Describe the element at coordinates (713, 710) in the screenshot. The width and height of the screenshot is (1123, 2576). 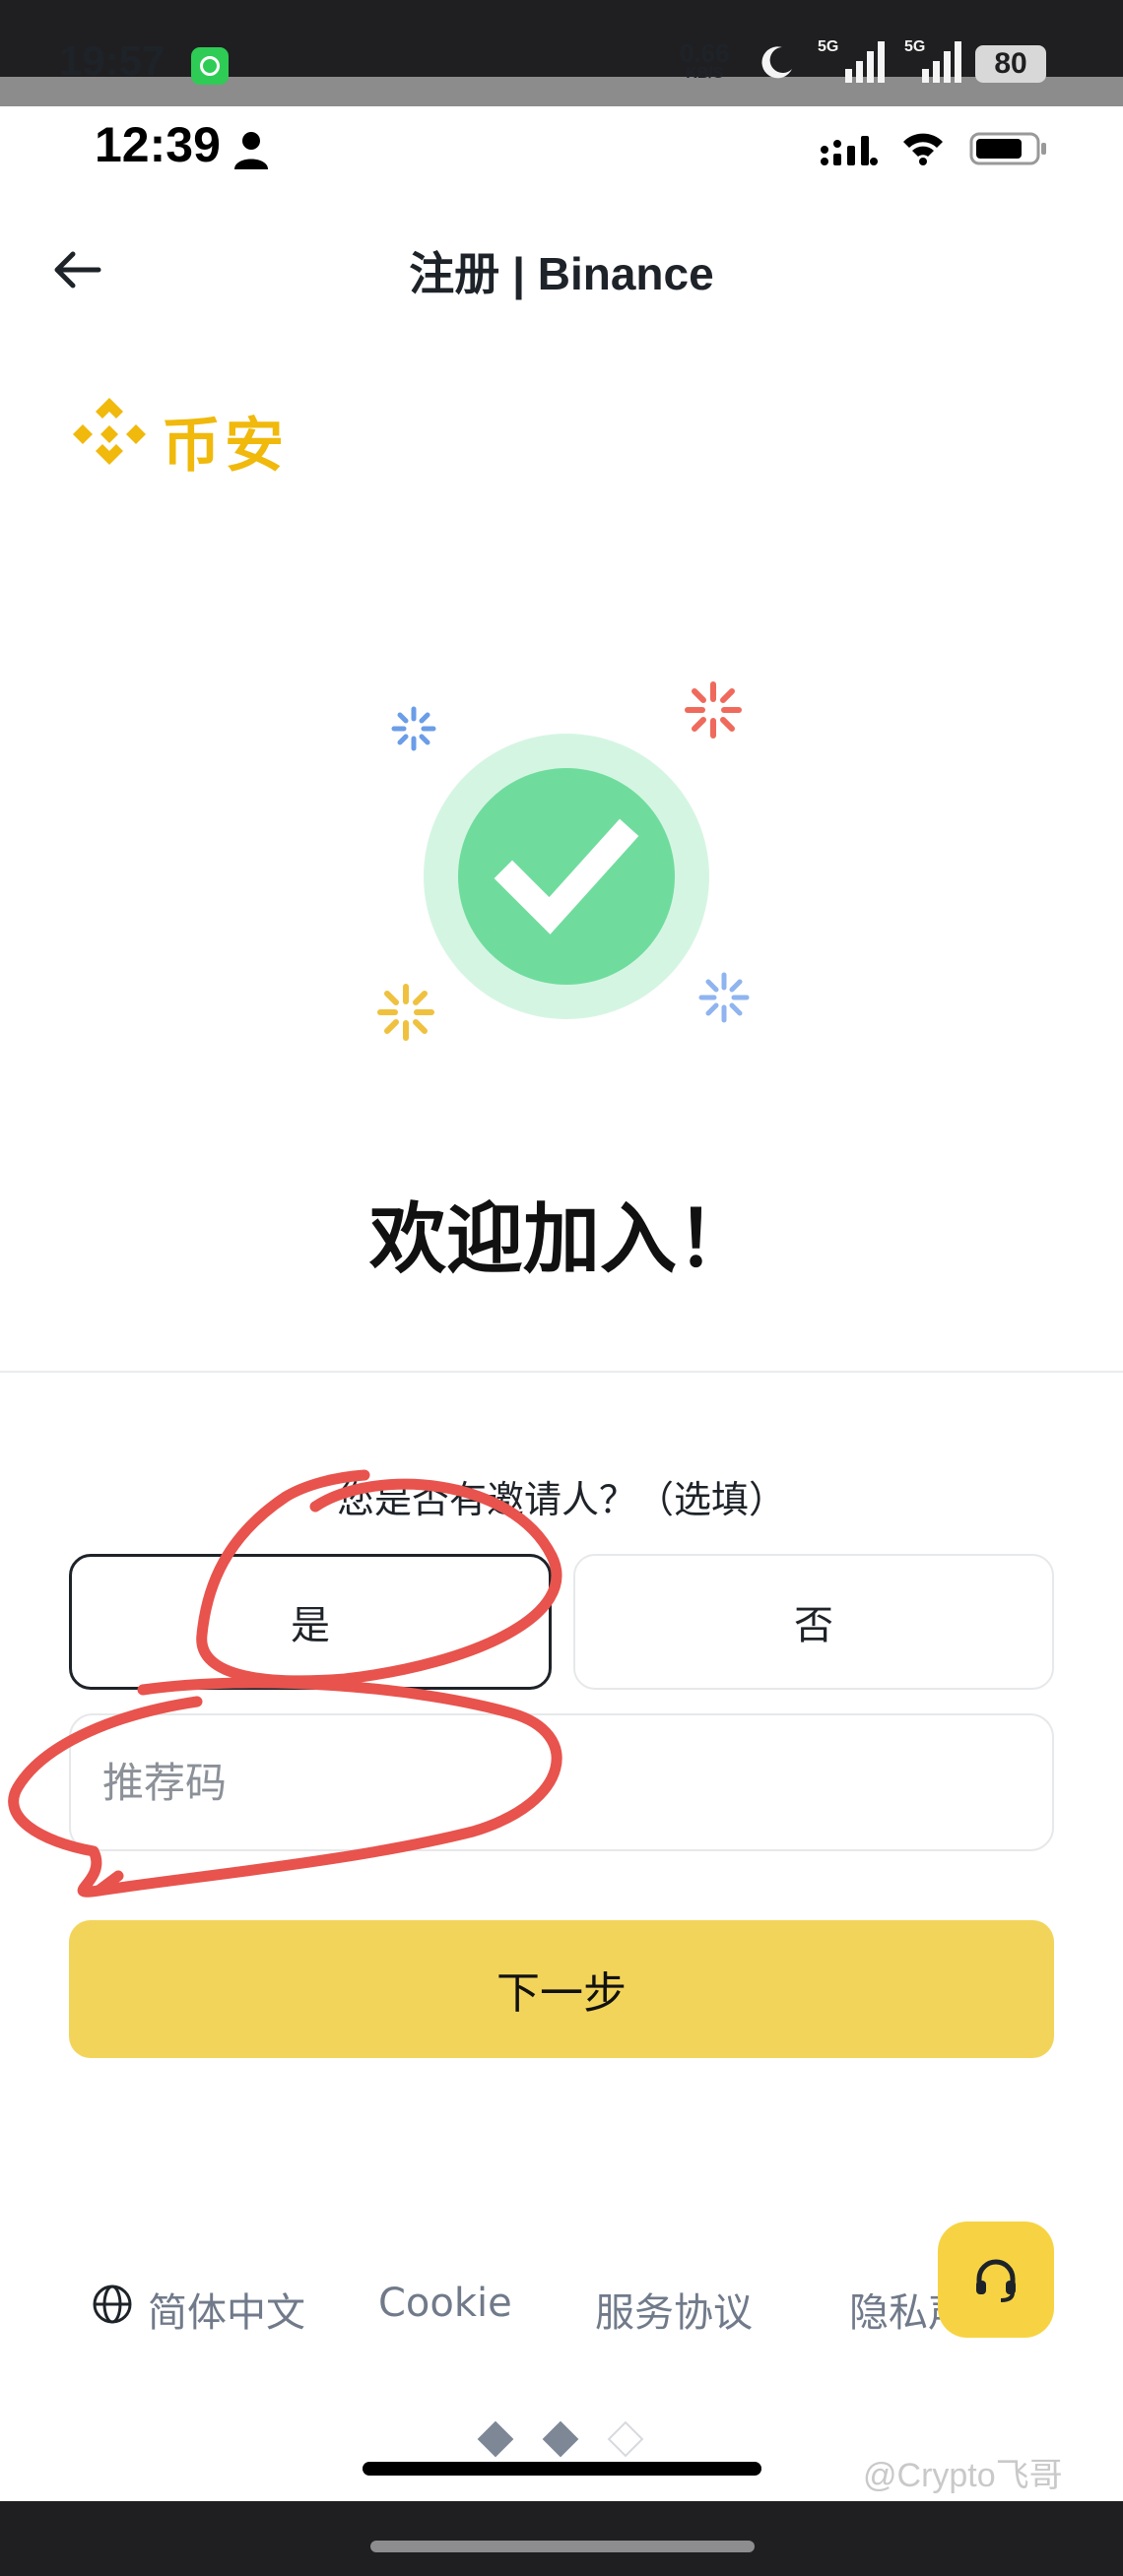
I see `sparkle-red-icon` at that location.